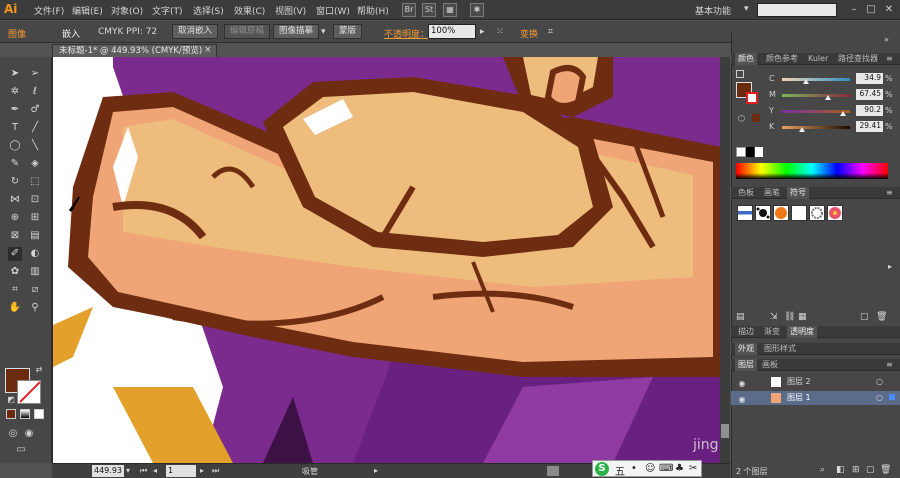 The width and height of the screenshot is (900, 478). What do you see at coordinates (759, 152) in the screenshot?
I see `white-swatch` at bounding box center [759, 152].